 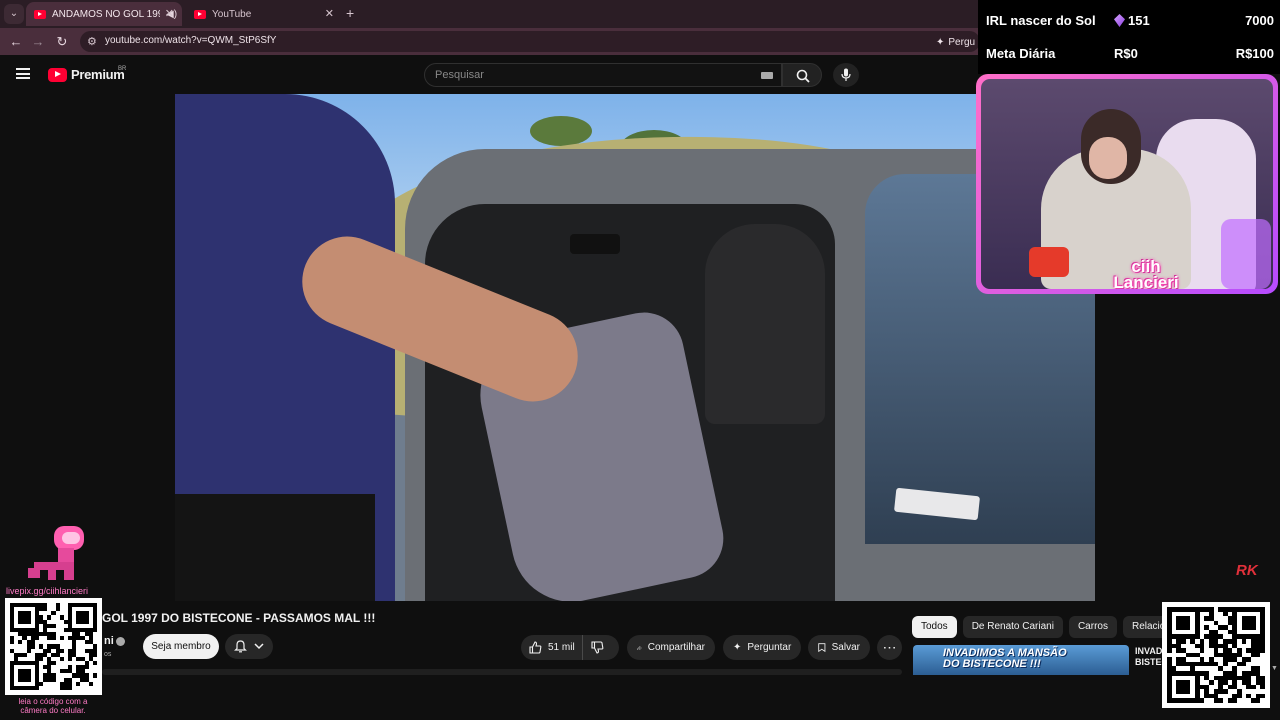 What do you see at coordinates (1012, 627) in the screenshot?
I see `chip-channel: De Renato Cariani` at bounding box center [1012, 627].